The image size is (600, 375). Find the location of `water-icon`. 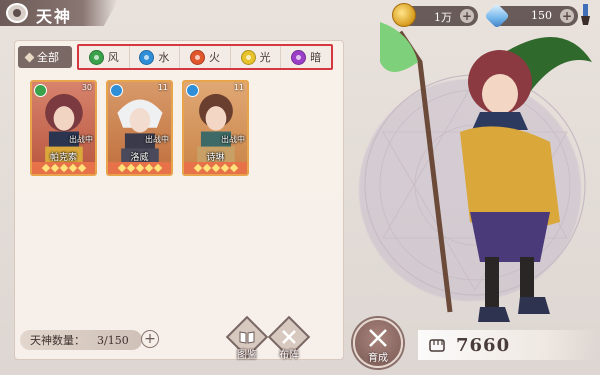

water-icon is located at coordinates (147, 57).